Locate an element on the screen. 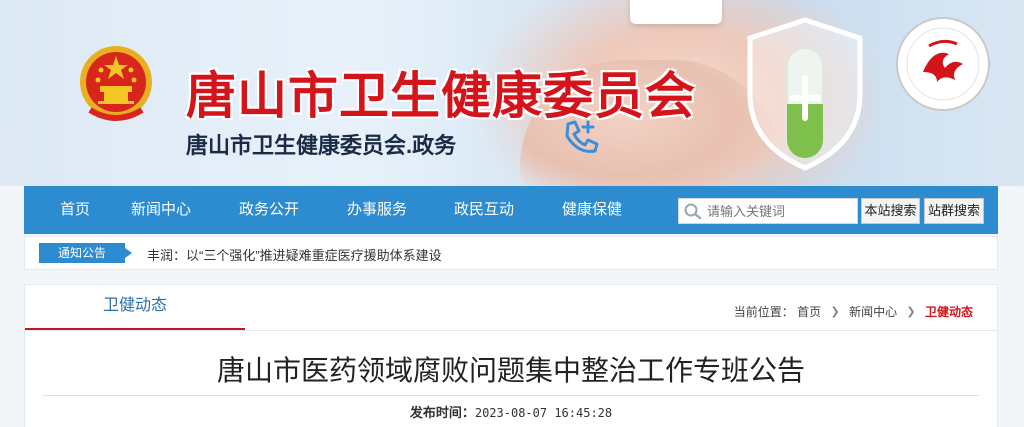 The width and height of the screenshot is (1024, 427). group-search-button: 站群搜索 is located at coordinates (954, 211).